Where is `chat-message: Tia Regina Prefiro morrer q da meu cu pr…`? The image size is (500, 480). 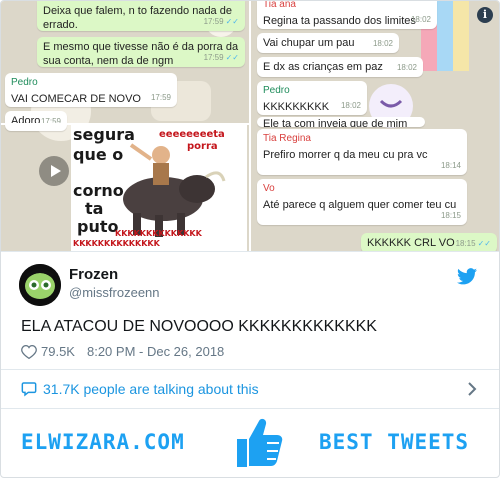 chat-message: Tia Regina Prefiro morrer q da meu cu pr… is located at coordinates (362, 152).